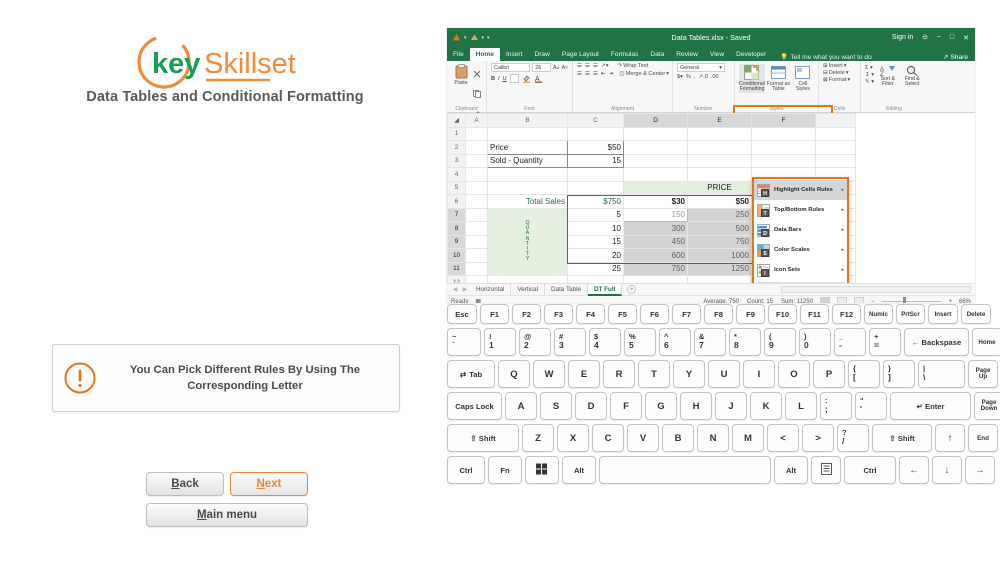 The height and width of the screenshot is (563, 1000). Describe the element at coordinates (535, 342) in the screenshot. I see `key-2: @ 2` at that location.